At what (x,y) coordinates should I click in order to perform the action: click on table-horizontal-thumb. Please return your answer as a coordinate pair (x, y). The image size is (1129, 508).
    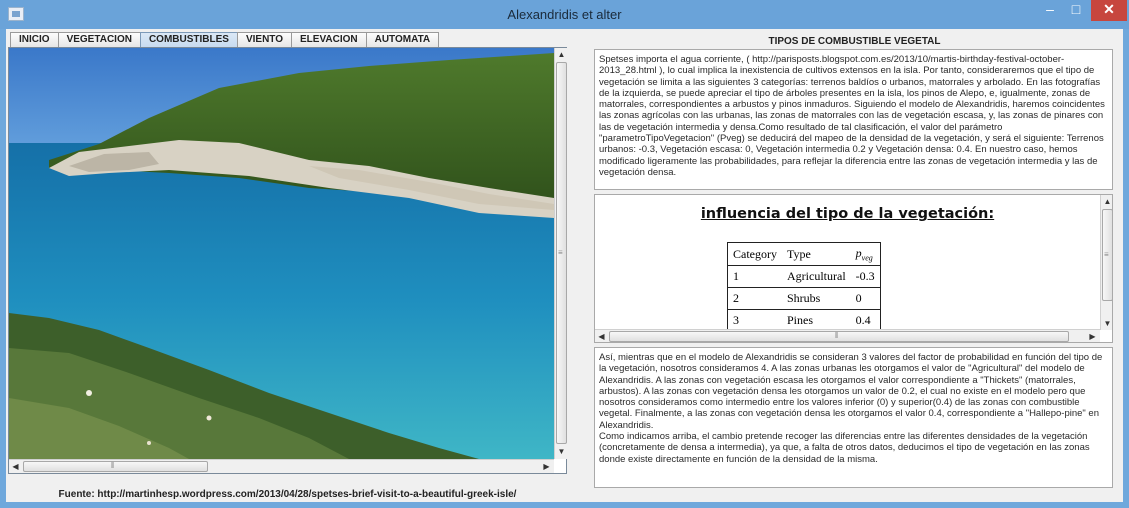
    Looking at the image, I should click on (839, 336).